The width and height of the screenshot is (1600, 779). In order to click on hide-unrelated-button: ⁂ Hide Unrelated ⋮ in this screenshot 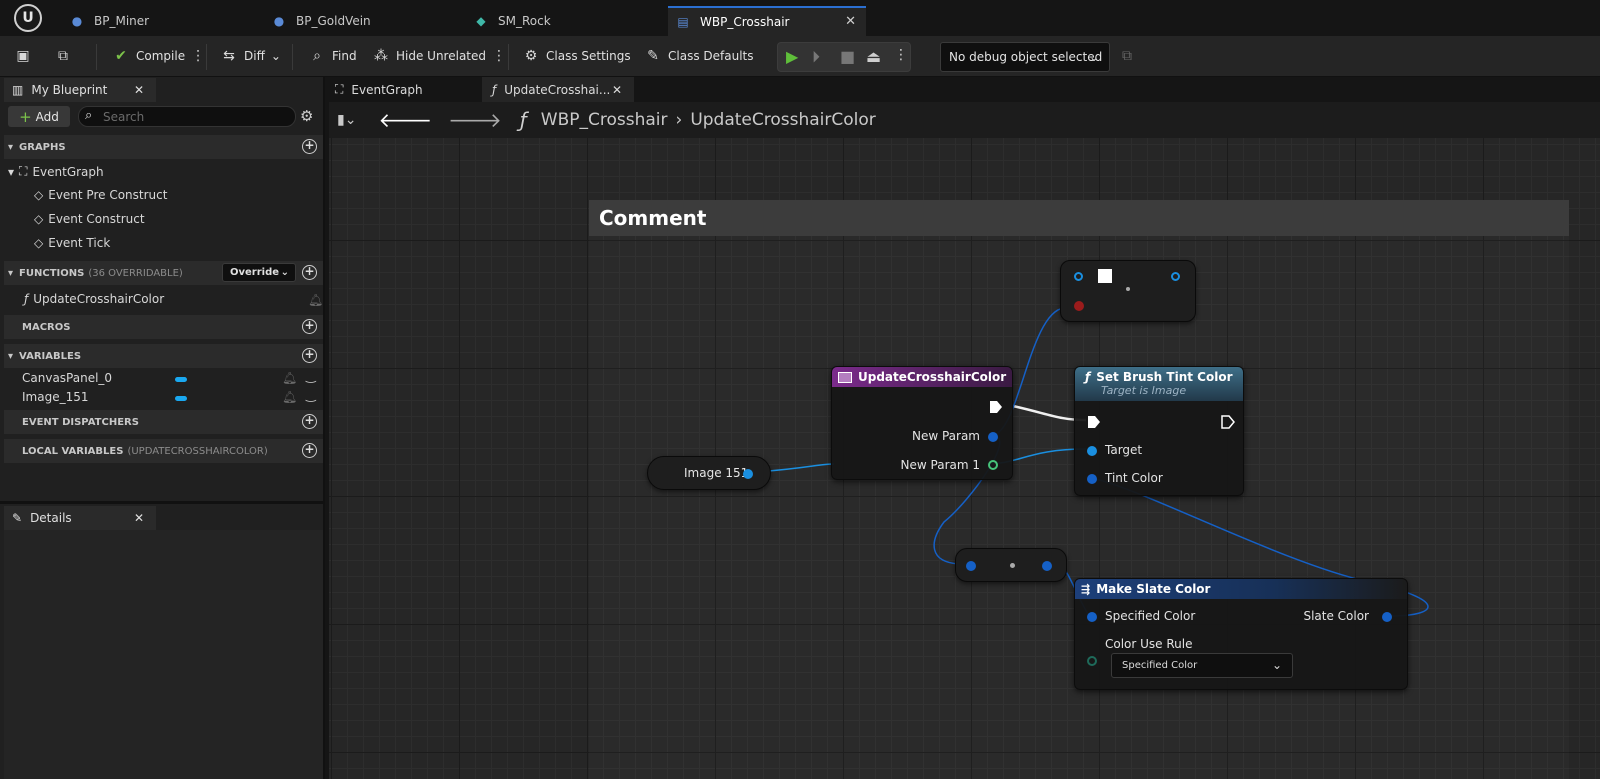, I will do `click(439, 56)`.